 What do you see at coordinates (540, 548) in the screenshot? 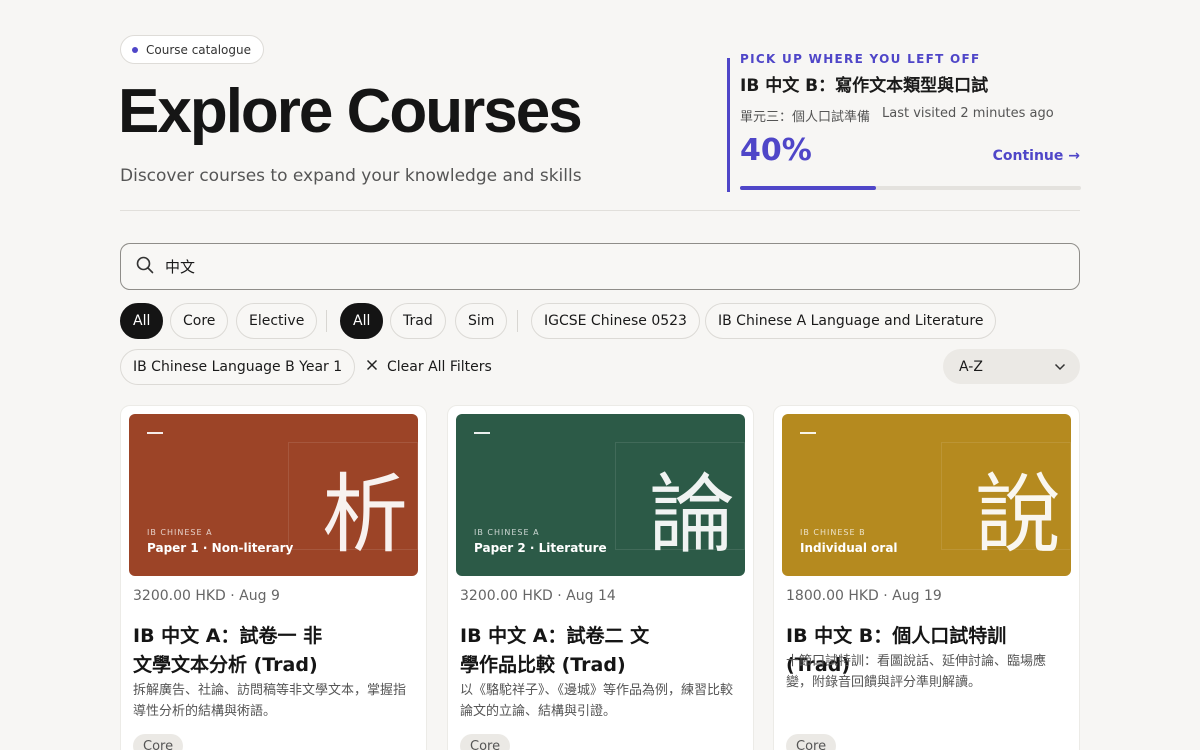
I see `cover-label: Paper 2 · Literature` at bounding box center [540, 548].